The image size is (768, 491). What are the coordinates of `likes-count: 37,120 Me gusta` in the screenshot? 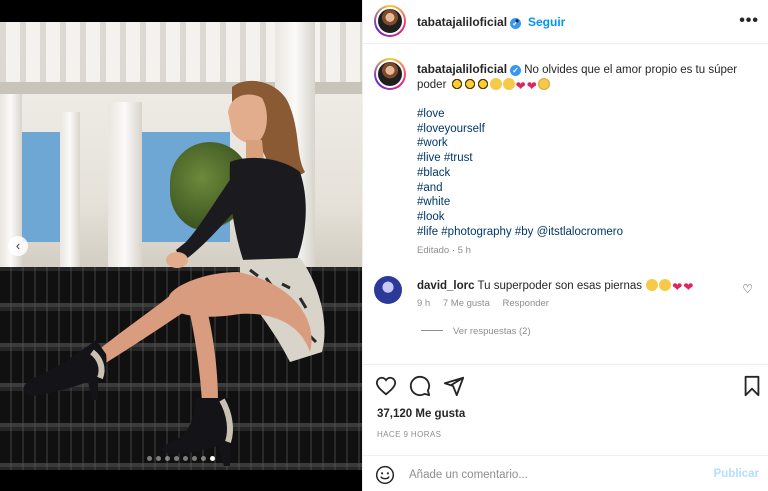 It's located at (421, 414).